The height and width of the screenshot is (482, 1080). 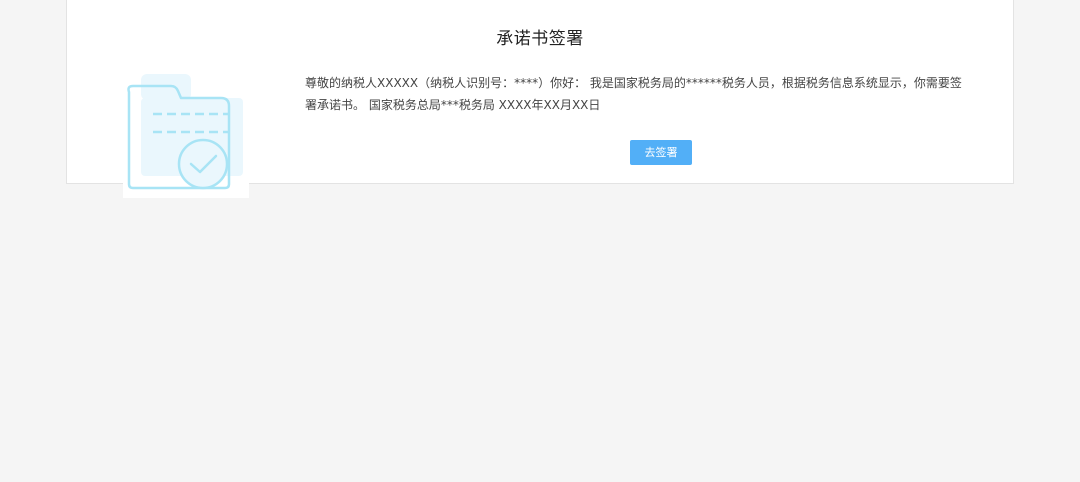 What do you see at coordinates (661, 152) in the screenshot?
I see `go-sign-button: 去签署` at bounding box center [661, 152].